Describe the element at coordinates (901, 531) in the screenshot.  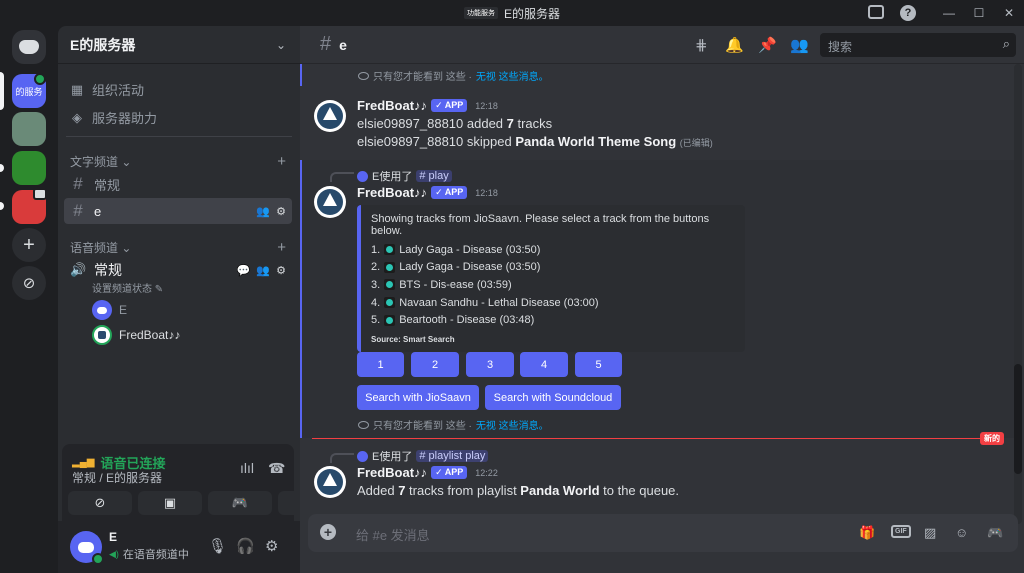
I see `gif-icon: GIF` at that location.